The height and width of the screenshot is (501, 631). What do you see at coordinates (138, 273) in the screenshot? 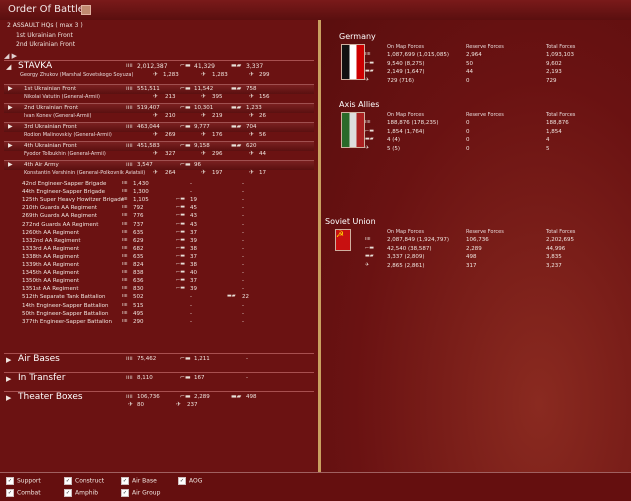
I see `unit-men: 838` at bounding box center [138, 273].